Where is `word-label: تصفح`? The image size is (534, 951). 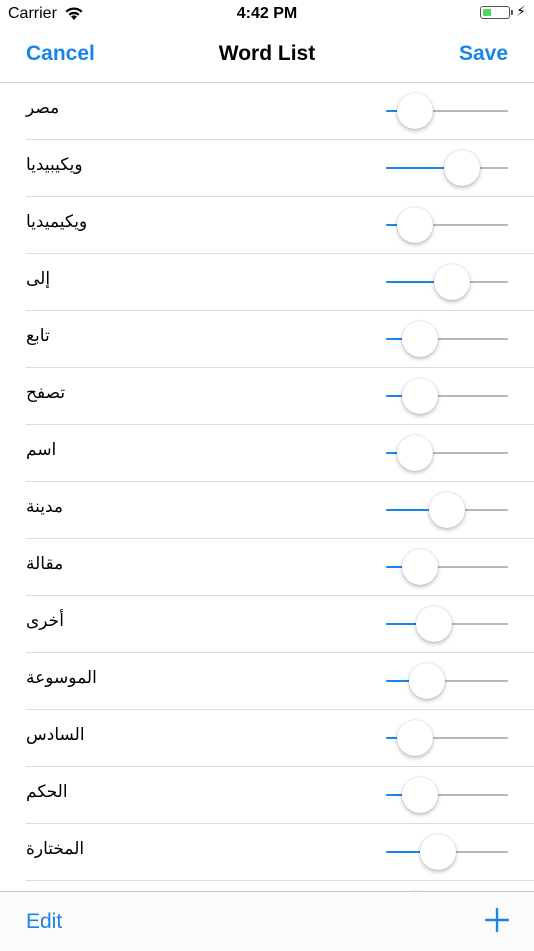 word-label: تصفح is located at coordinates (46, 392).